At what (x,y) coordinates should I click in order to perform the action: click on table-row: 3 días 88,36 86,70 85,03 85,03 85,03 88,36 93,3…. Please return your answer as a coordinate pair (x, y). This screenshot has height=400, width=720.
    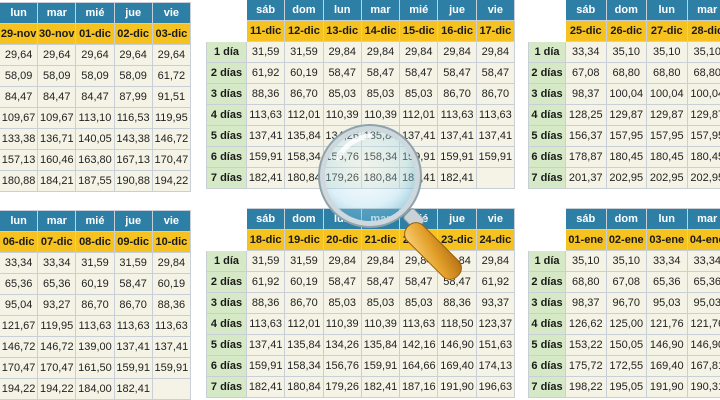
    Looking at the image, I should click on (361, 303).